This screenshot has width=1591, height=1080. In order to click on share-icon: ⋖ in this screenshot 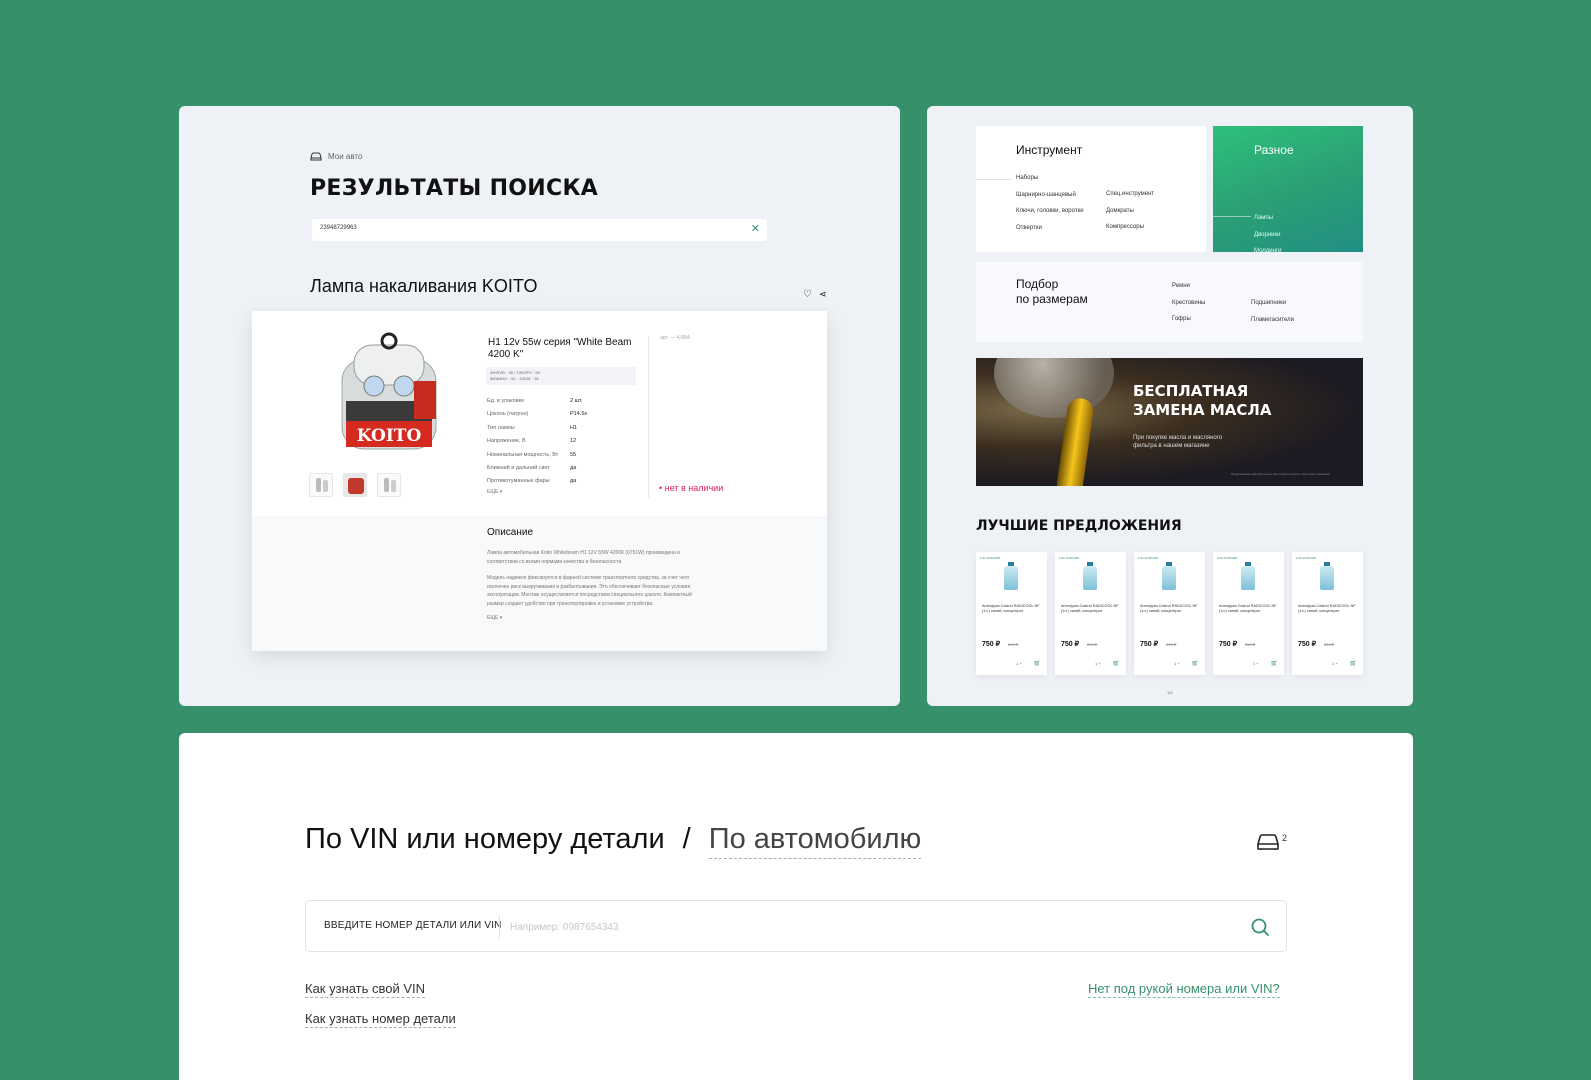, I will do `click(823, 294)`.